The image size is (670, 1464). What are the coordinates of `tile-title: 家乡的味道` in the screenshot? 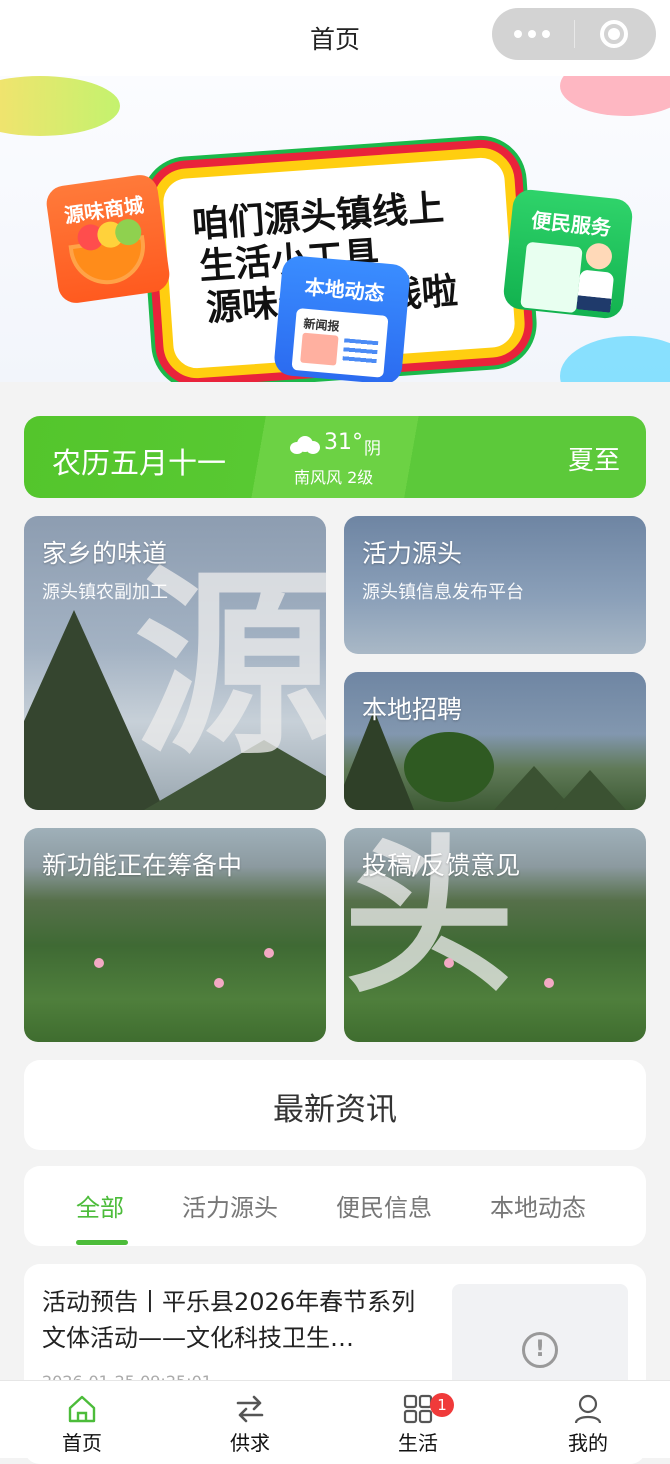 It's located at (105, 553).